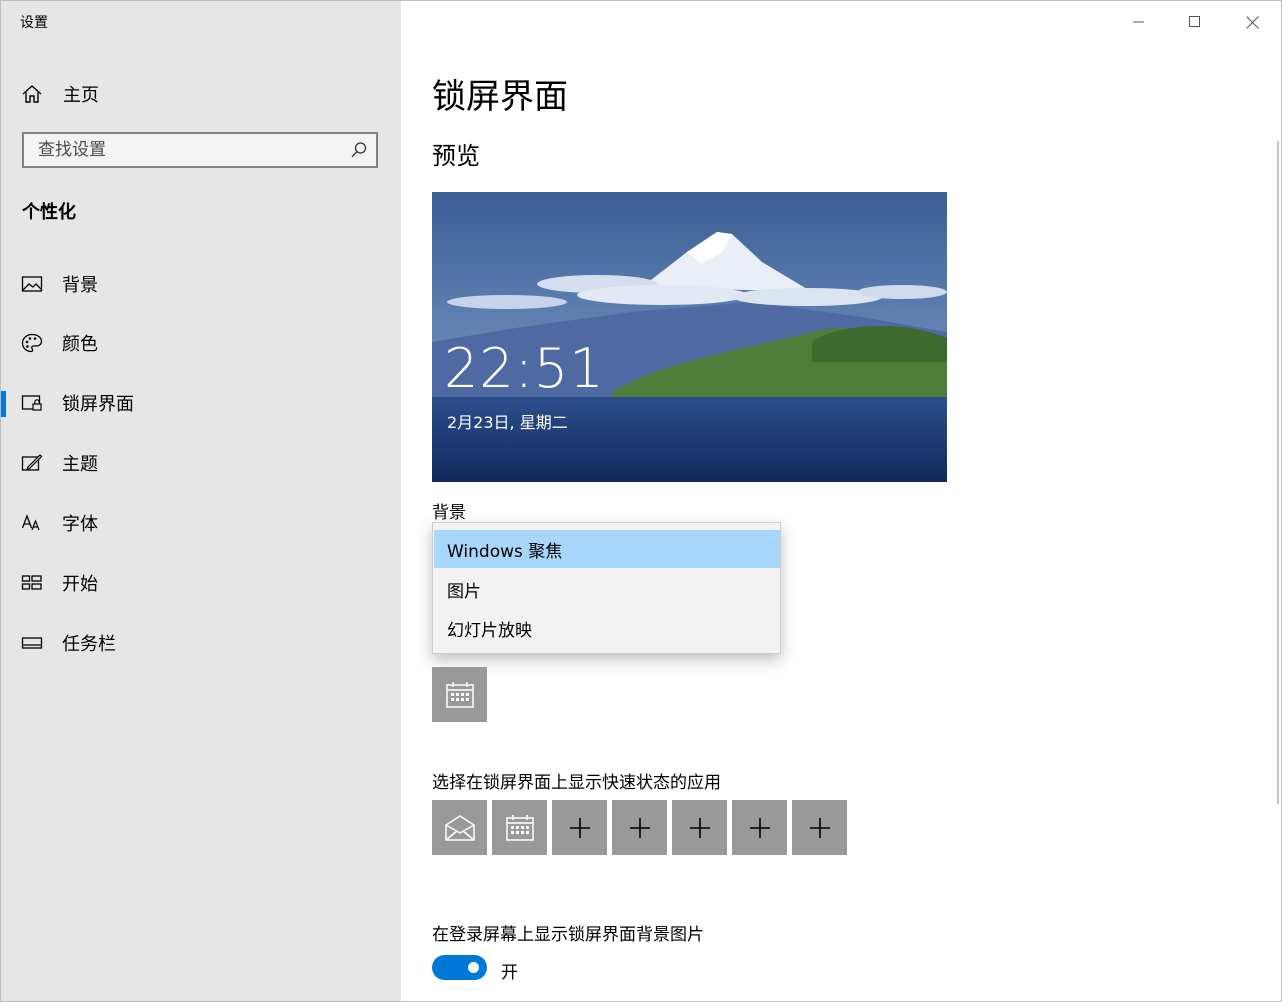 The height and width of the screenshot is (1002, 1282). Describe the element at coordinates (32, 284) in the screenshot. I see `picture-icon` at that location.